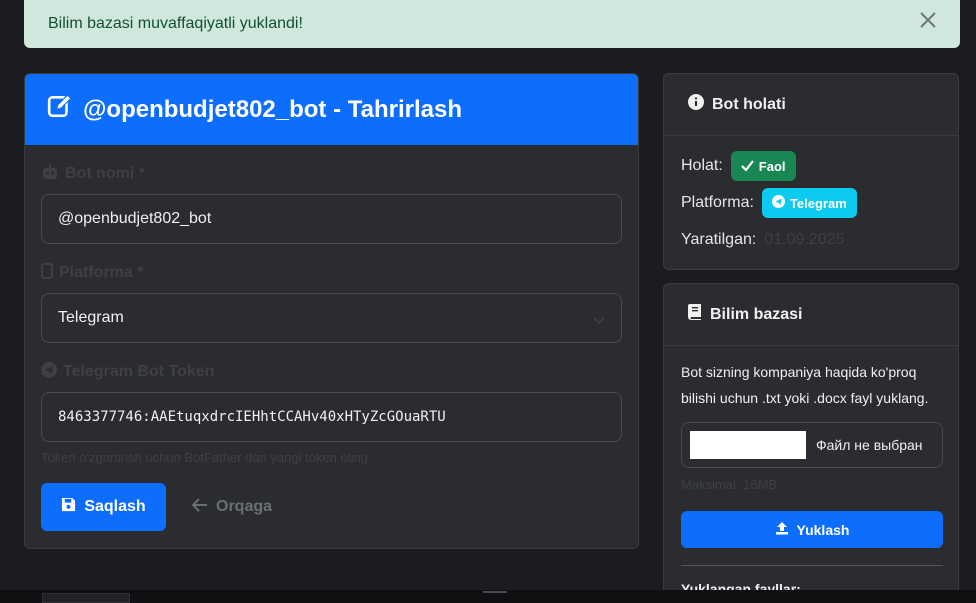 Image resolution: width=976 pixels, height=603 pixels. I want to click on close-icon, so click(928, 20).